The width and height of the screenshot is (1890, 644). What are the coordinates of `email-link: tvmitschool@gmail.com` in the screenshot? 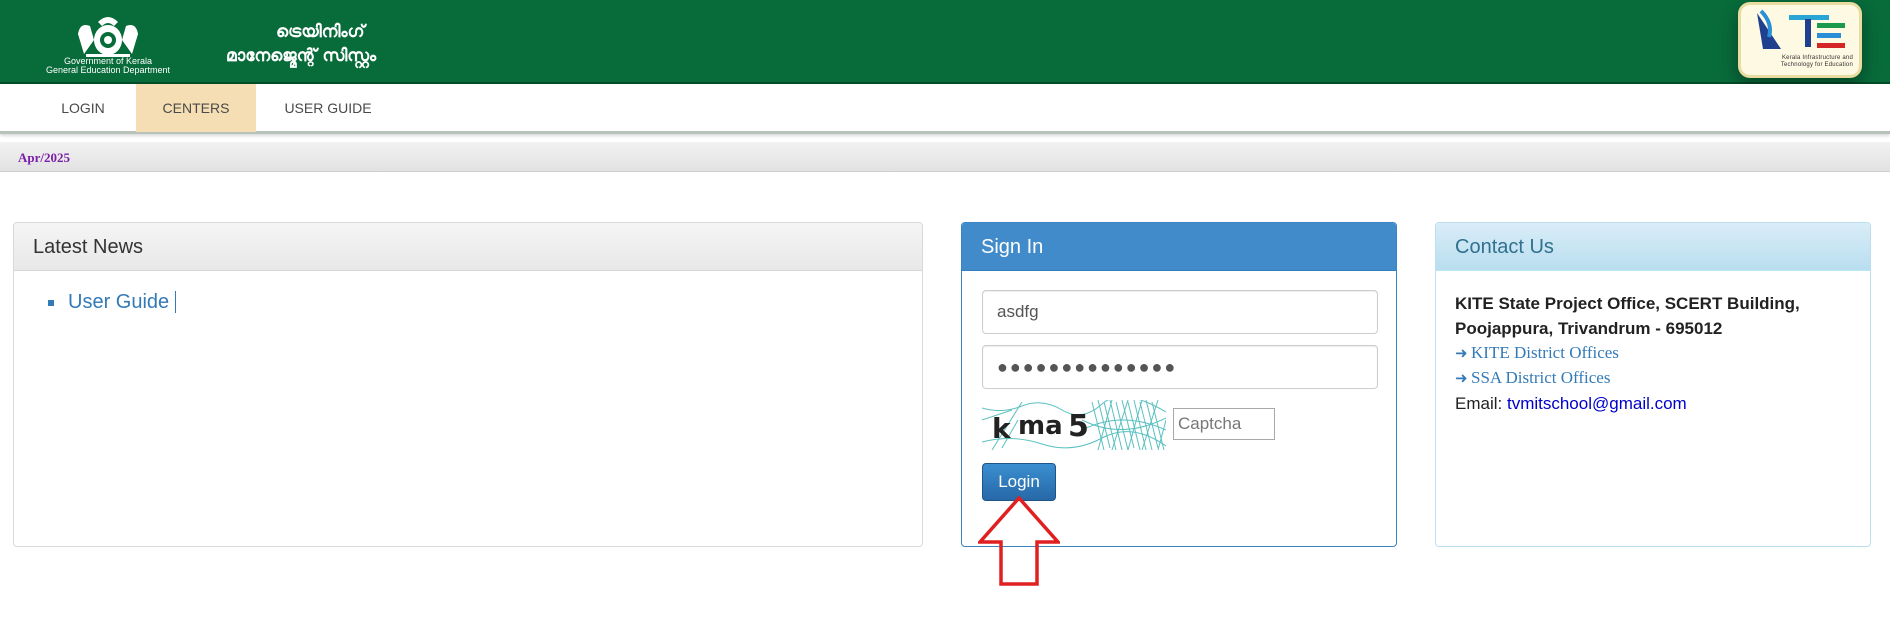 It's located at (1597, 403).